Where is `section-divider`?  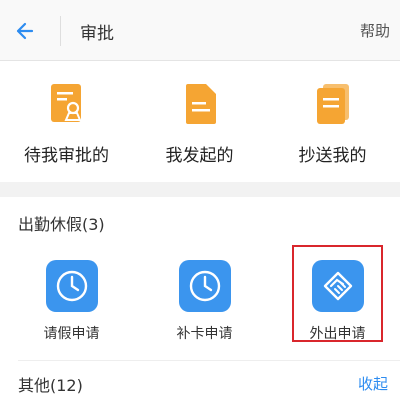 section-divider is located at coordinates (209, 360).